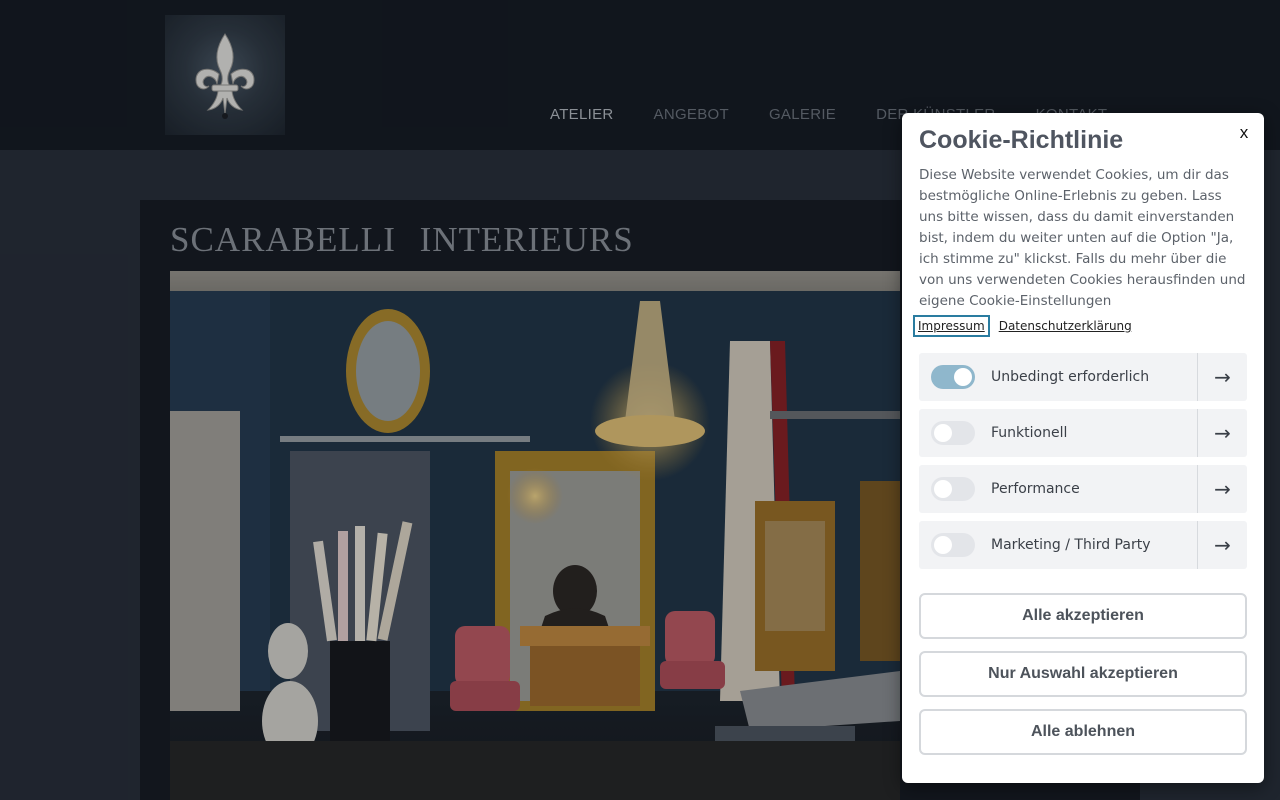 The width and height of the screenshot is (1280, 800). What do you see at coordinates (1021, 140) in the screenshot?
I see `cookie-title: Cookie-Richtlinie` at bounding box center [1021, 140].